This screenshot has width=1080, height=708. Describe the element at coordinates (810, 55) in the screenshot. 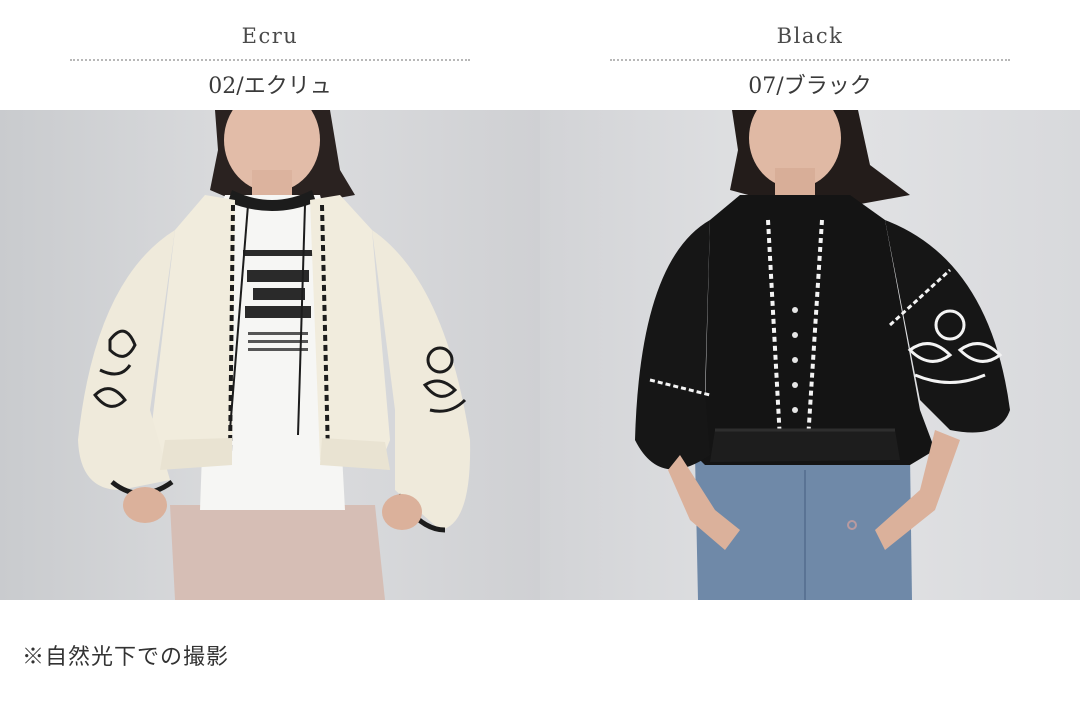

I see `variant-header-black: Black 07/ブラック` at that location.